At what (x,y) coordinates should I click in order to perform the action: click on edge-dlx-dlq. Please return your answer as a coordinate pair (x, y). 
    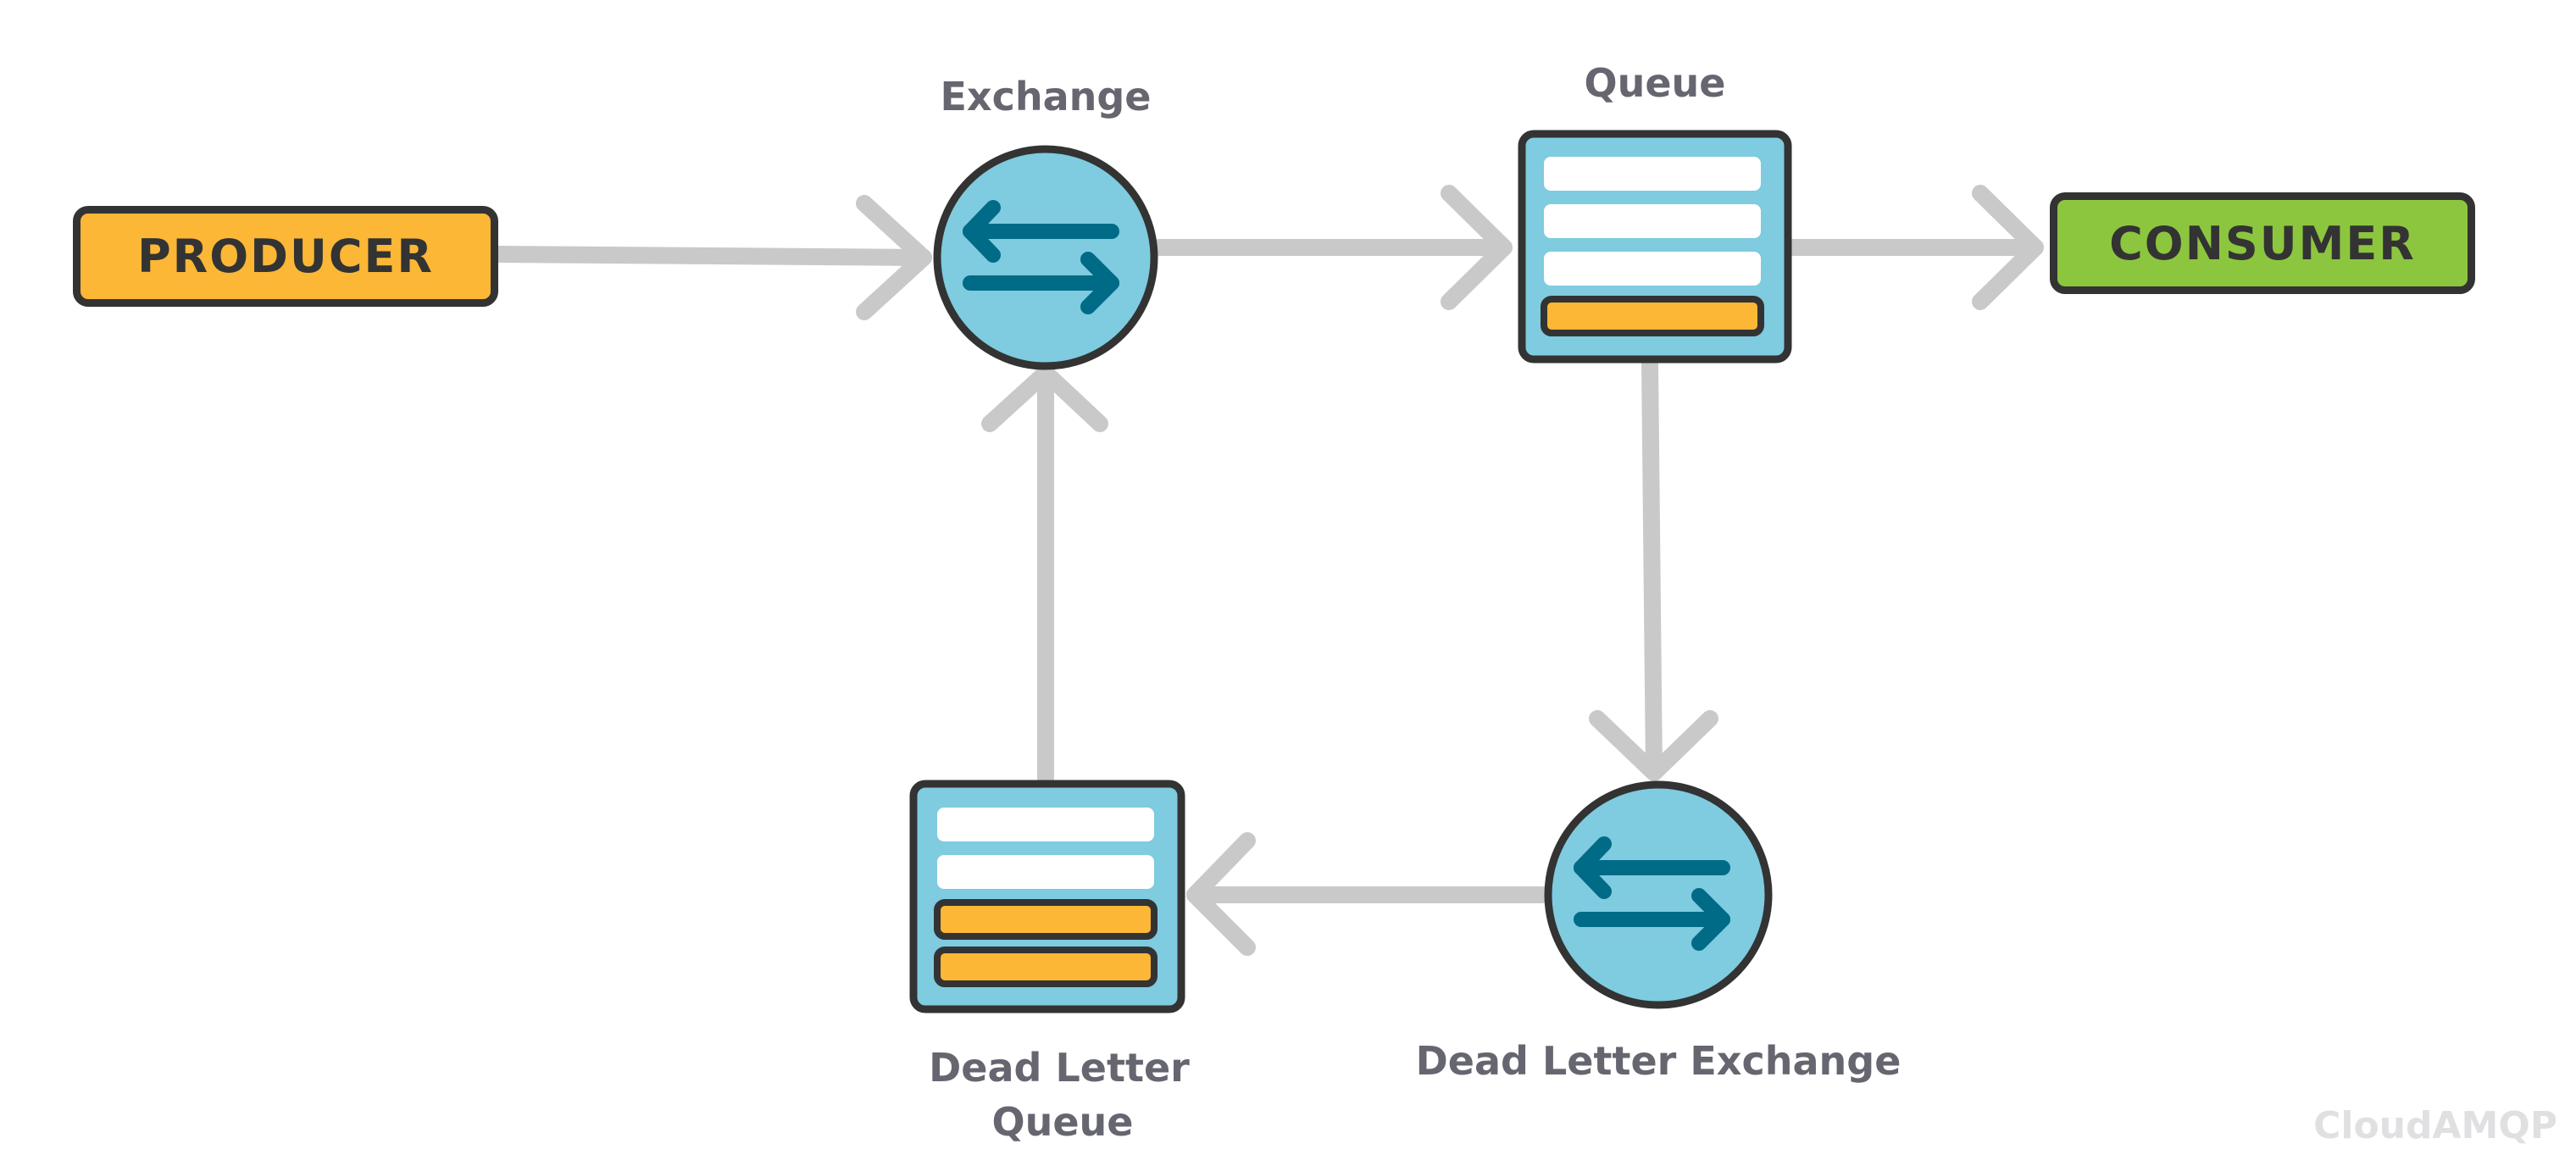
    Looking at the image, I should click on (1368, 894).